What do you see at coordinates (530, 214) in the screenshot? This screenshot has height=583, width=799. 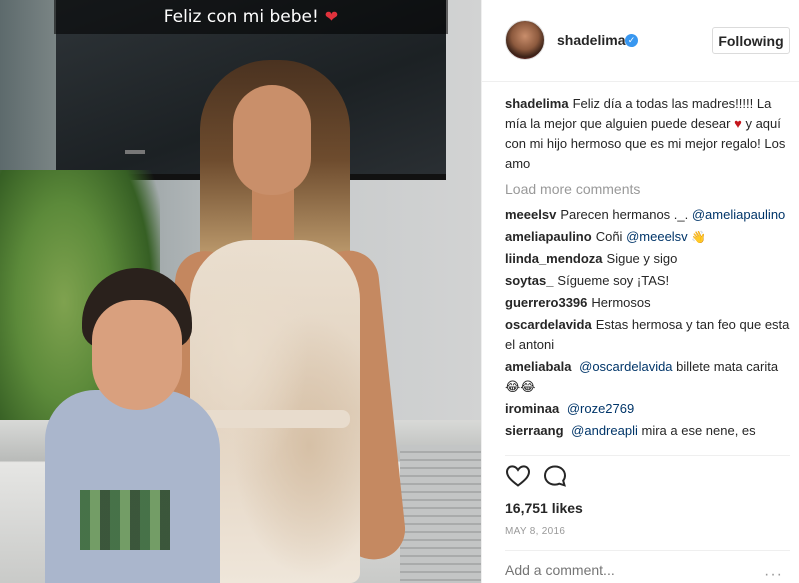 I see `comment-username: meeelsv` at bounding box center [530, 214].